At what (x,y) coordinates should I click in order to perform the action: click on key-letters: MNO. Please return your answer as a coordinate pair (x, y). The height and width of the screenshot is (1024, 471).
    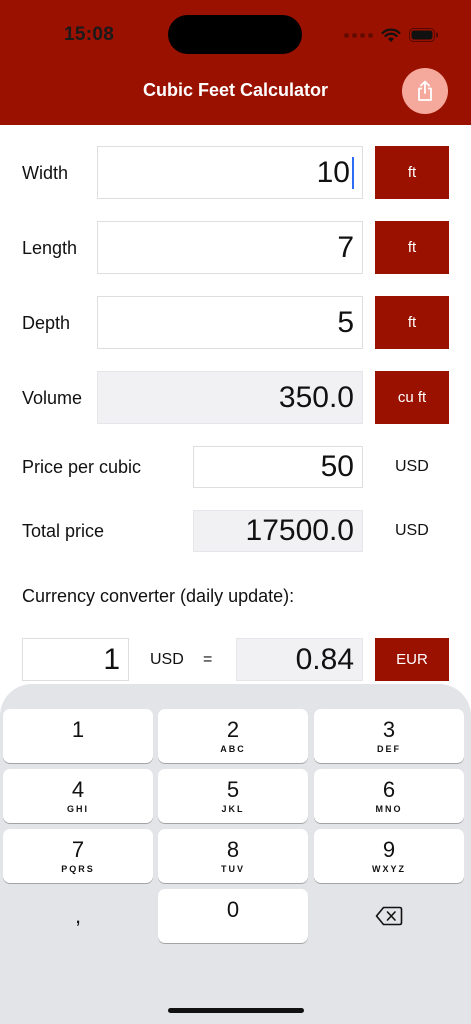
    Looking at the image, I should click on (389, 808).